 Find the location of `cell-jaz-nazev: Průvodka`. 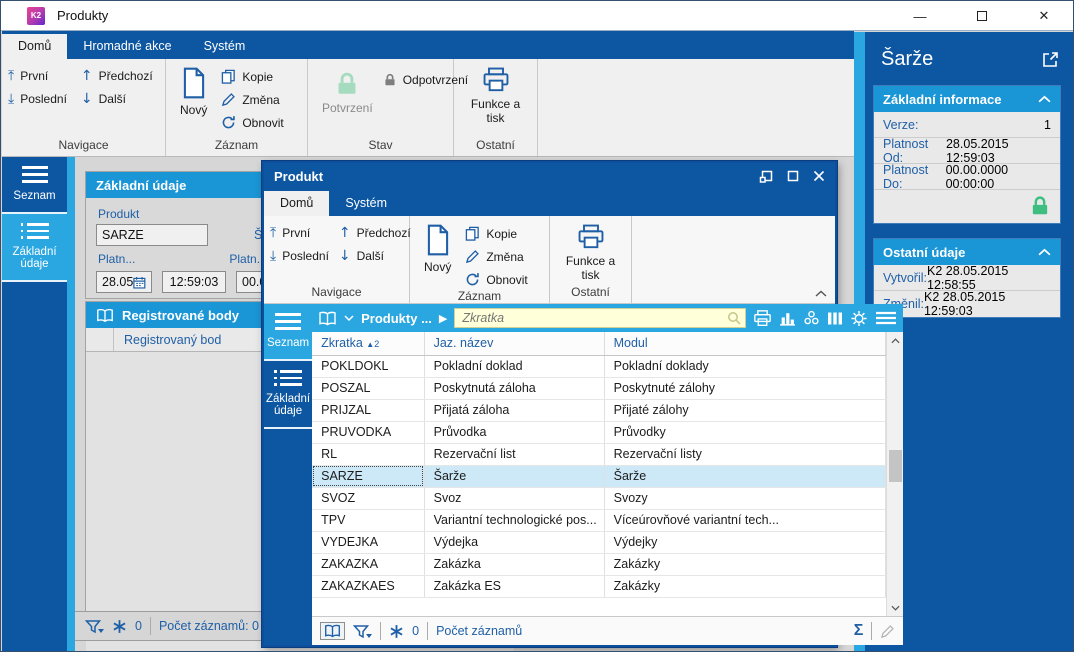

cell-jaz-nazev: Průvodka is located at coordinates (514, 432).